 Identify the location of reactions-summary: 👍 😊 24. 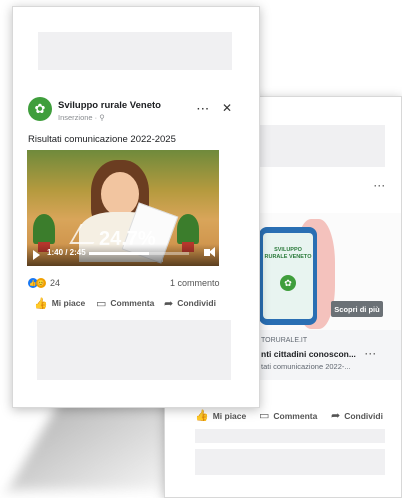
(44, 283).